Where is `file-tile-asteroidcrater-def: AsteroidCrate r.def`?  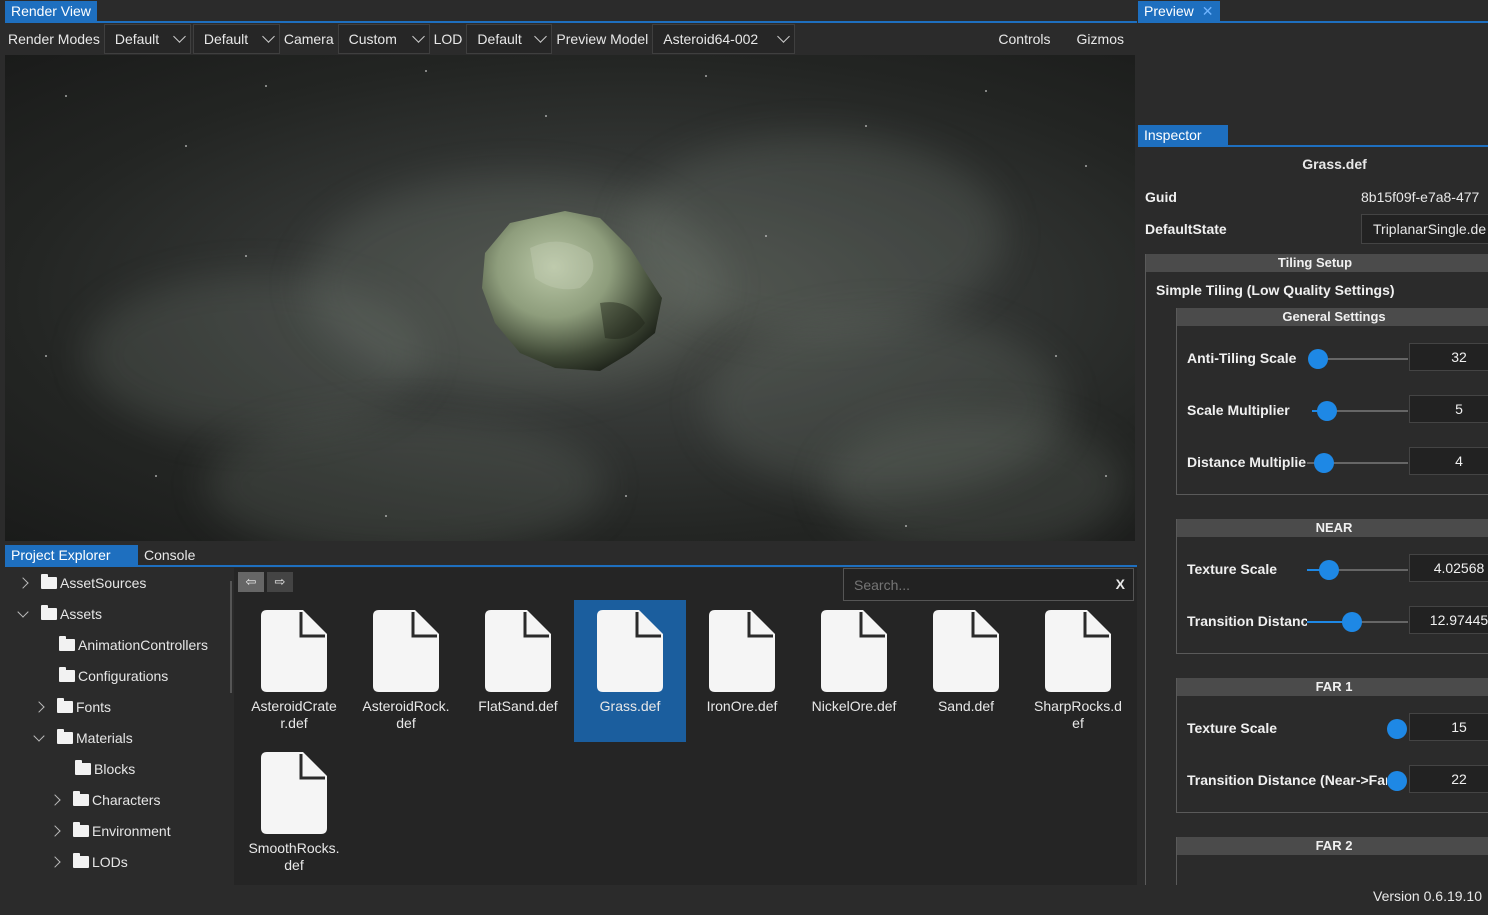 file-tile-asteroidcrater-def: AsteroidCrate r.def is located at coordinates (294, 671).